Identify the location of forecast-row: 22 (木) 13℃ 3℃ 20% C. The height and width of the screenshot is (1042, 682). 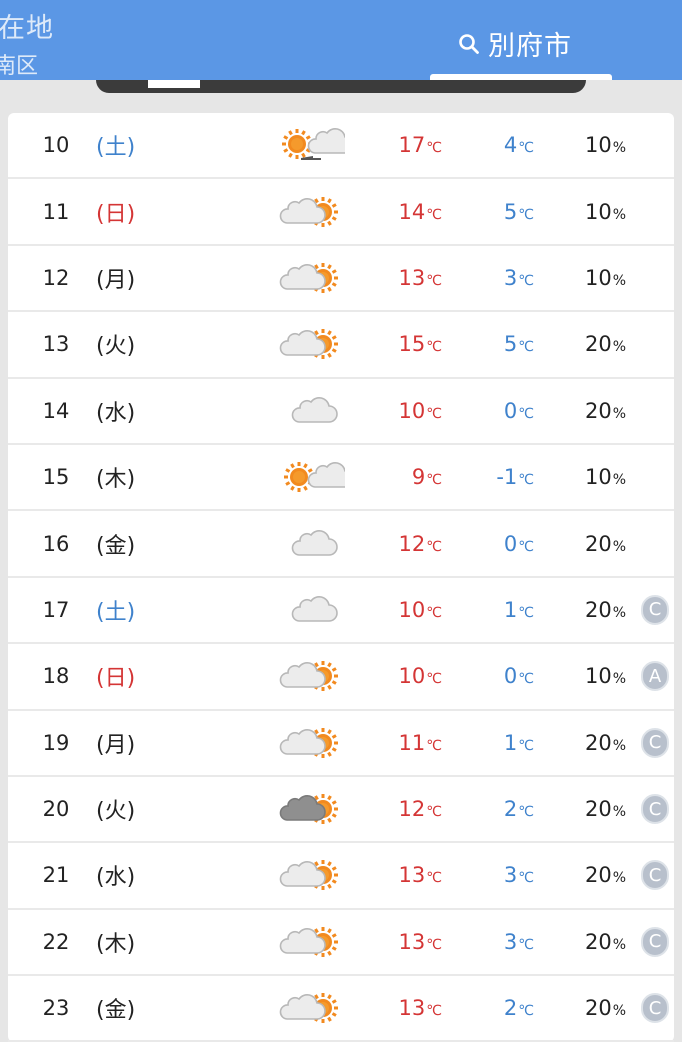
(341, 943).